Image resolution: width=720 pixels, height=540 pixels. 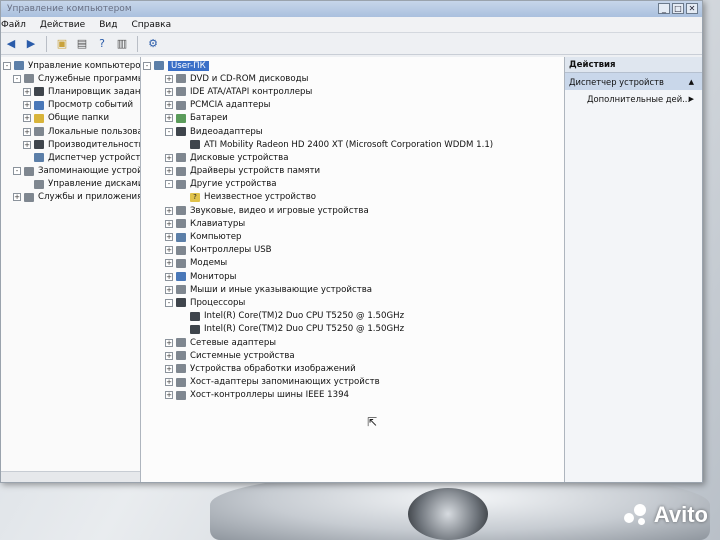 What do you see at coordinates (664, 8) in the screenshot?
I see `minimize-button: _` at bounding box center [664, 8].